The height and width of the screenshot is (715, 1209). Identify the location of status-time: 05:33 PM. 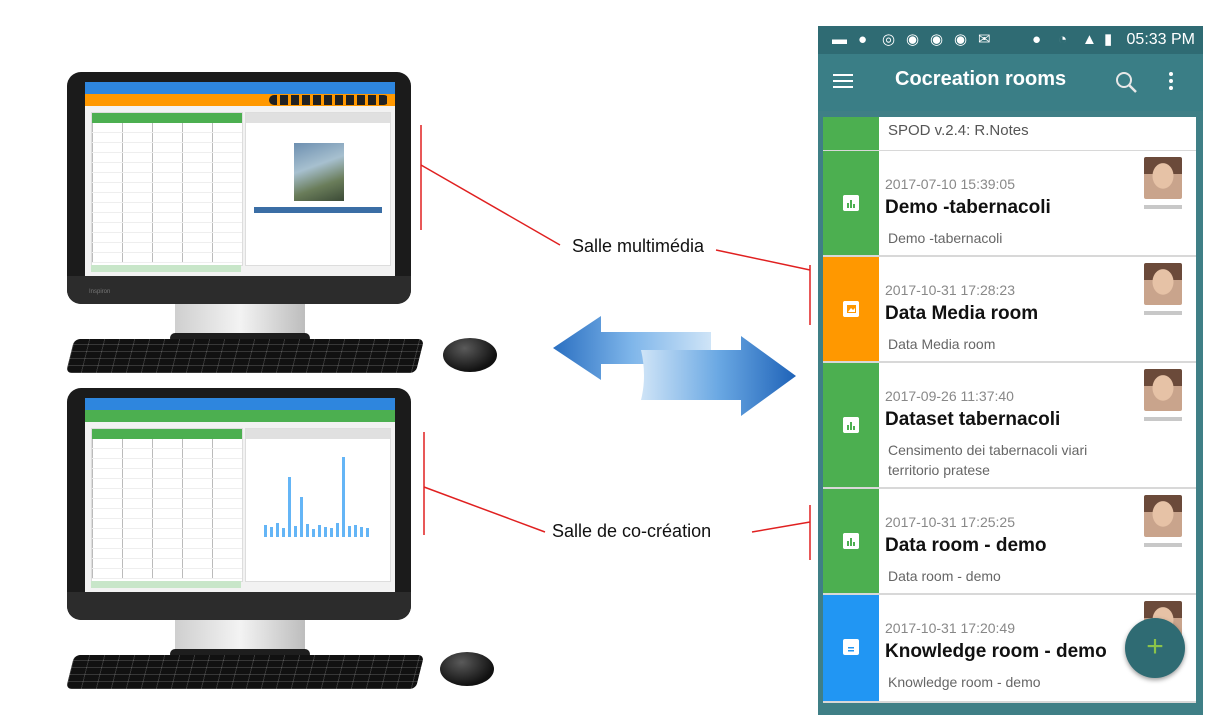
(1160, 39).